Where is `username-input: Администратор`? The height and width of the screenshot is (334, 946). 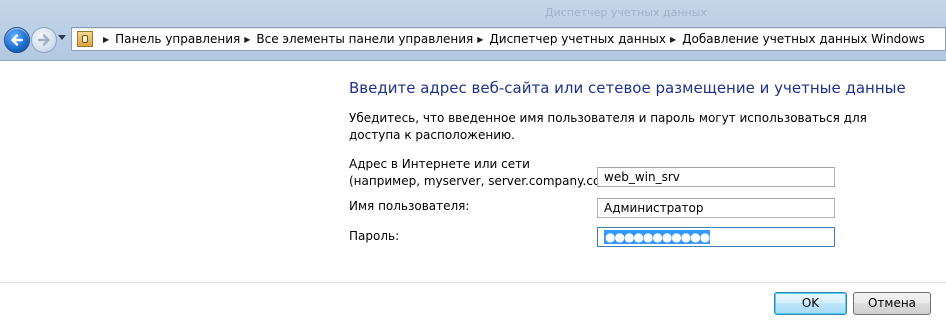
username-input: Администратор is located at coordinates (716, 208).